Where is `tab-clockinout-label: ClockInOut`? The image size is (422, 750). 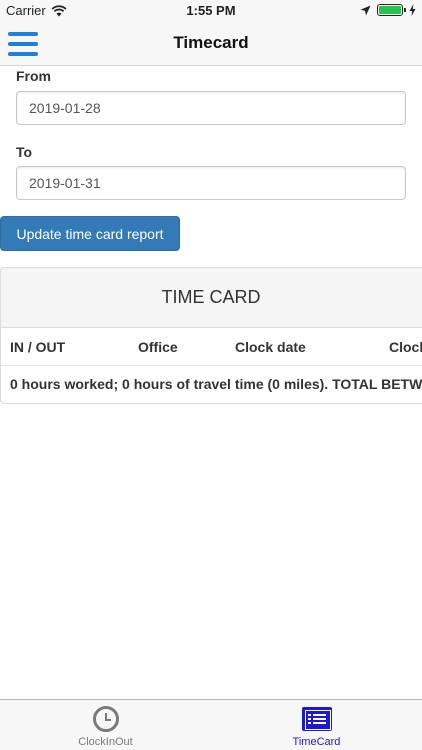
tab-clockinout-label: ClockInOut is located at coordinates (105, 742).